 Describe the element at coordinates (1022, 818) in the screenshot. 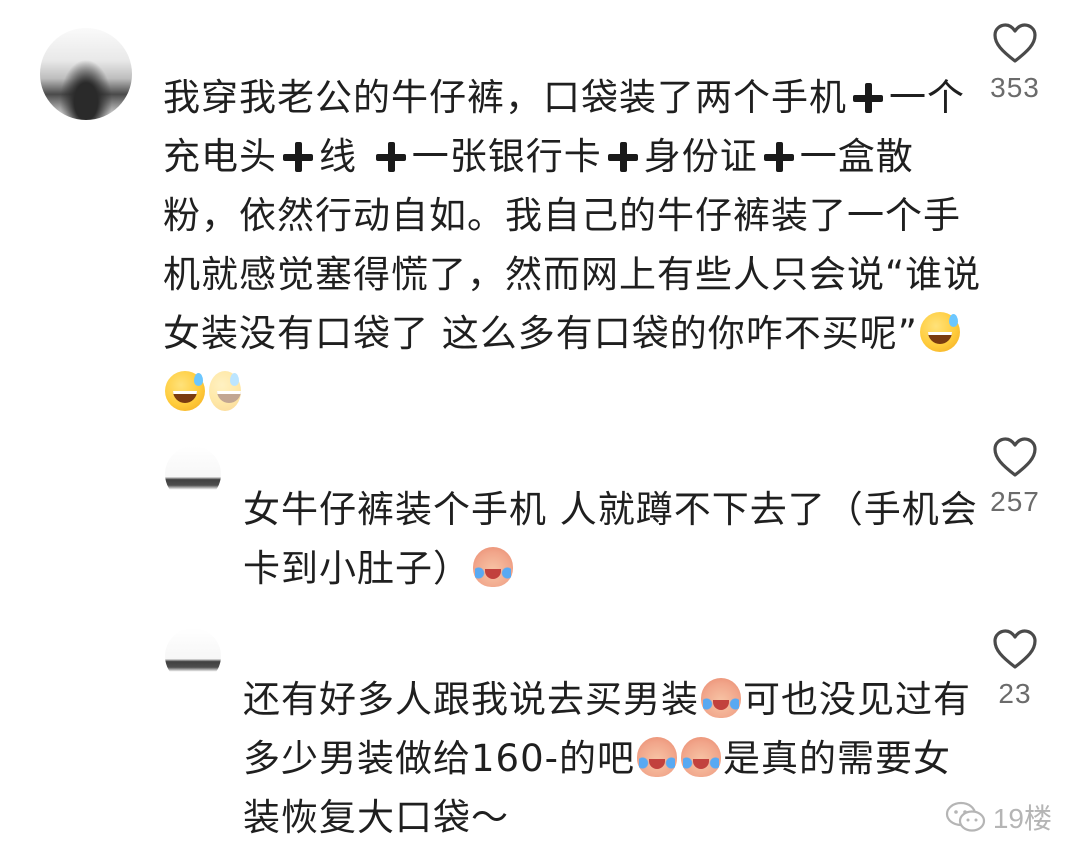

I see `watermark-text: 19楼` at that location.